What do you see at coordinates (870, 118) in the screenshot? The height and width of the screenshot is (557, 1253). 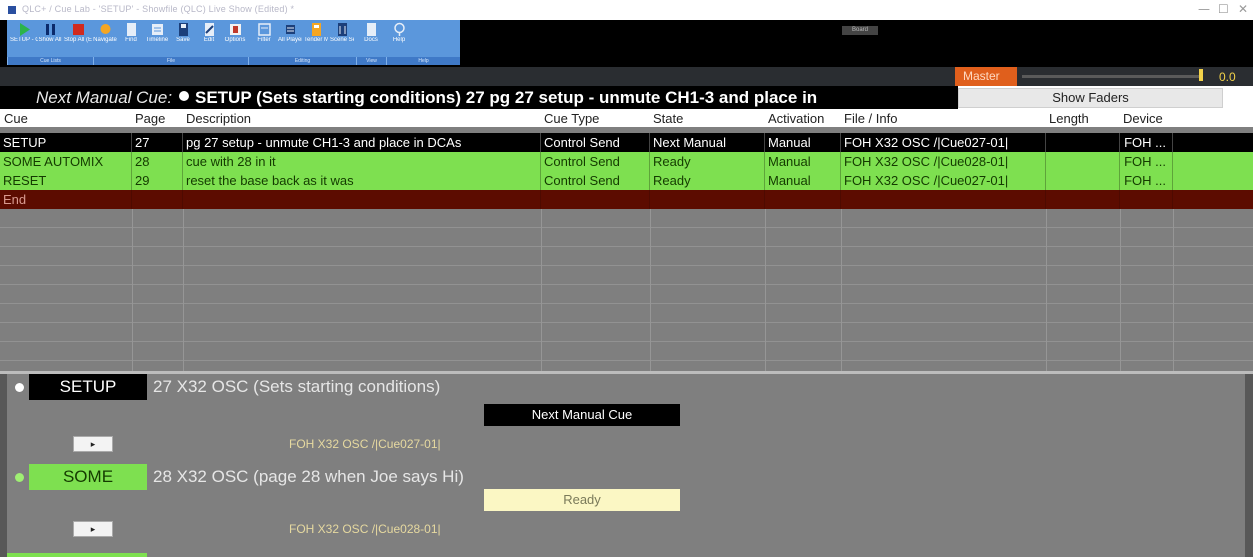 I see `col-header-file-info: File / Info` at bounding box center [870, 118].